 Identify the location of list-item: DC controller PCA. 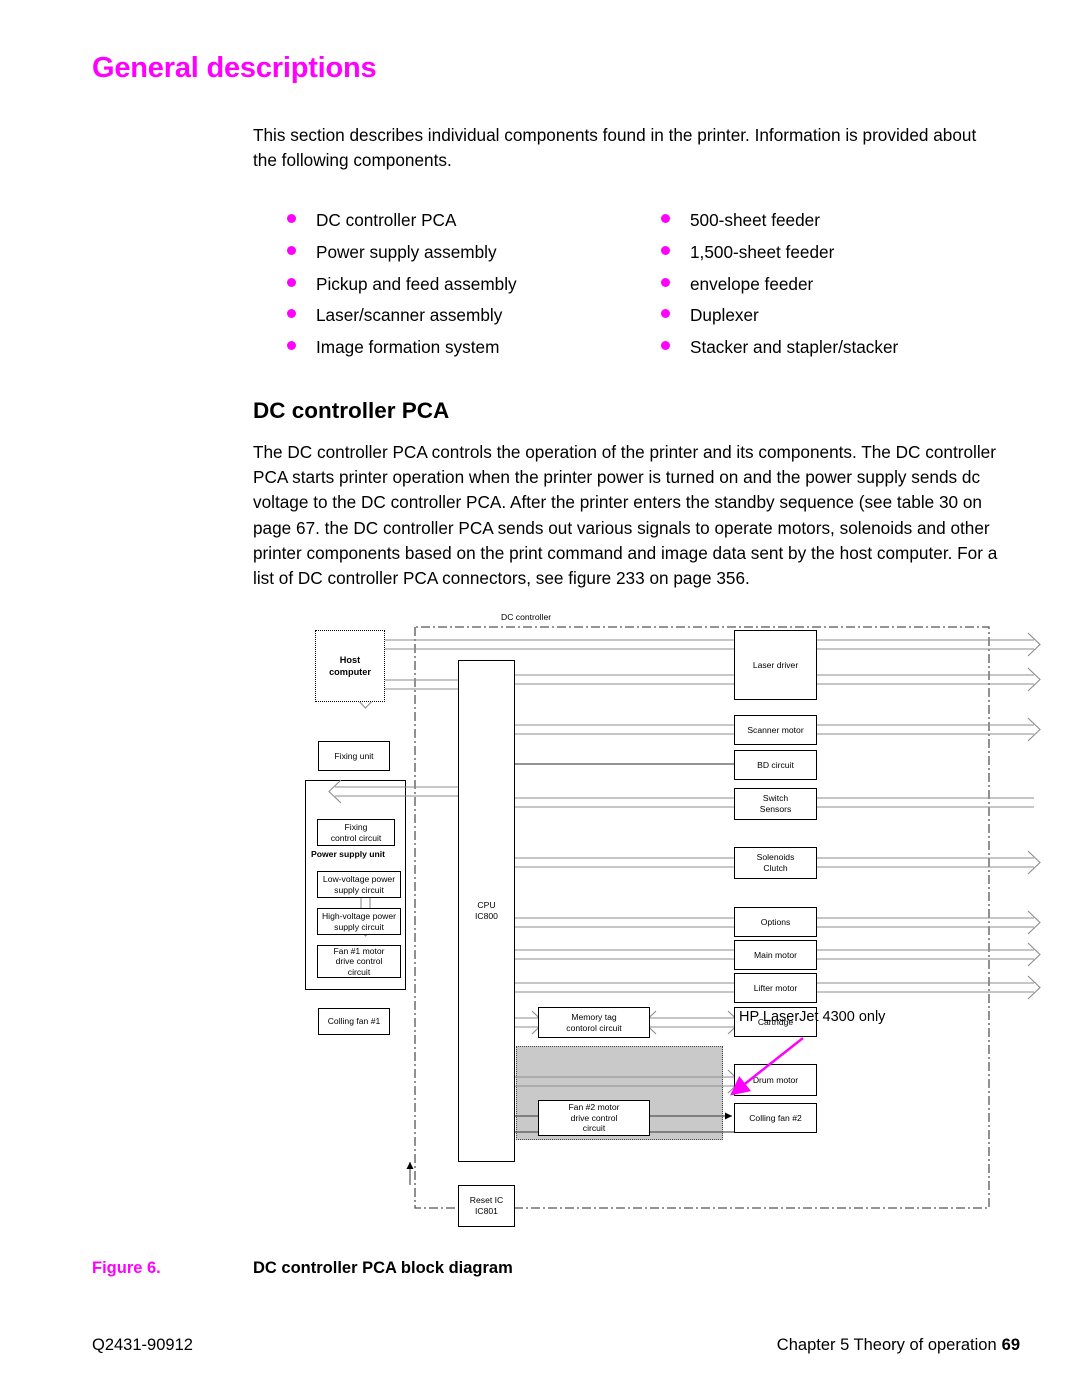
(401, 224).